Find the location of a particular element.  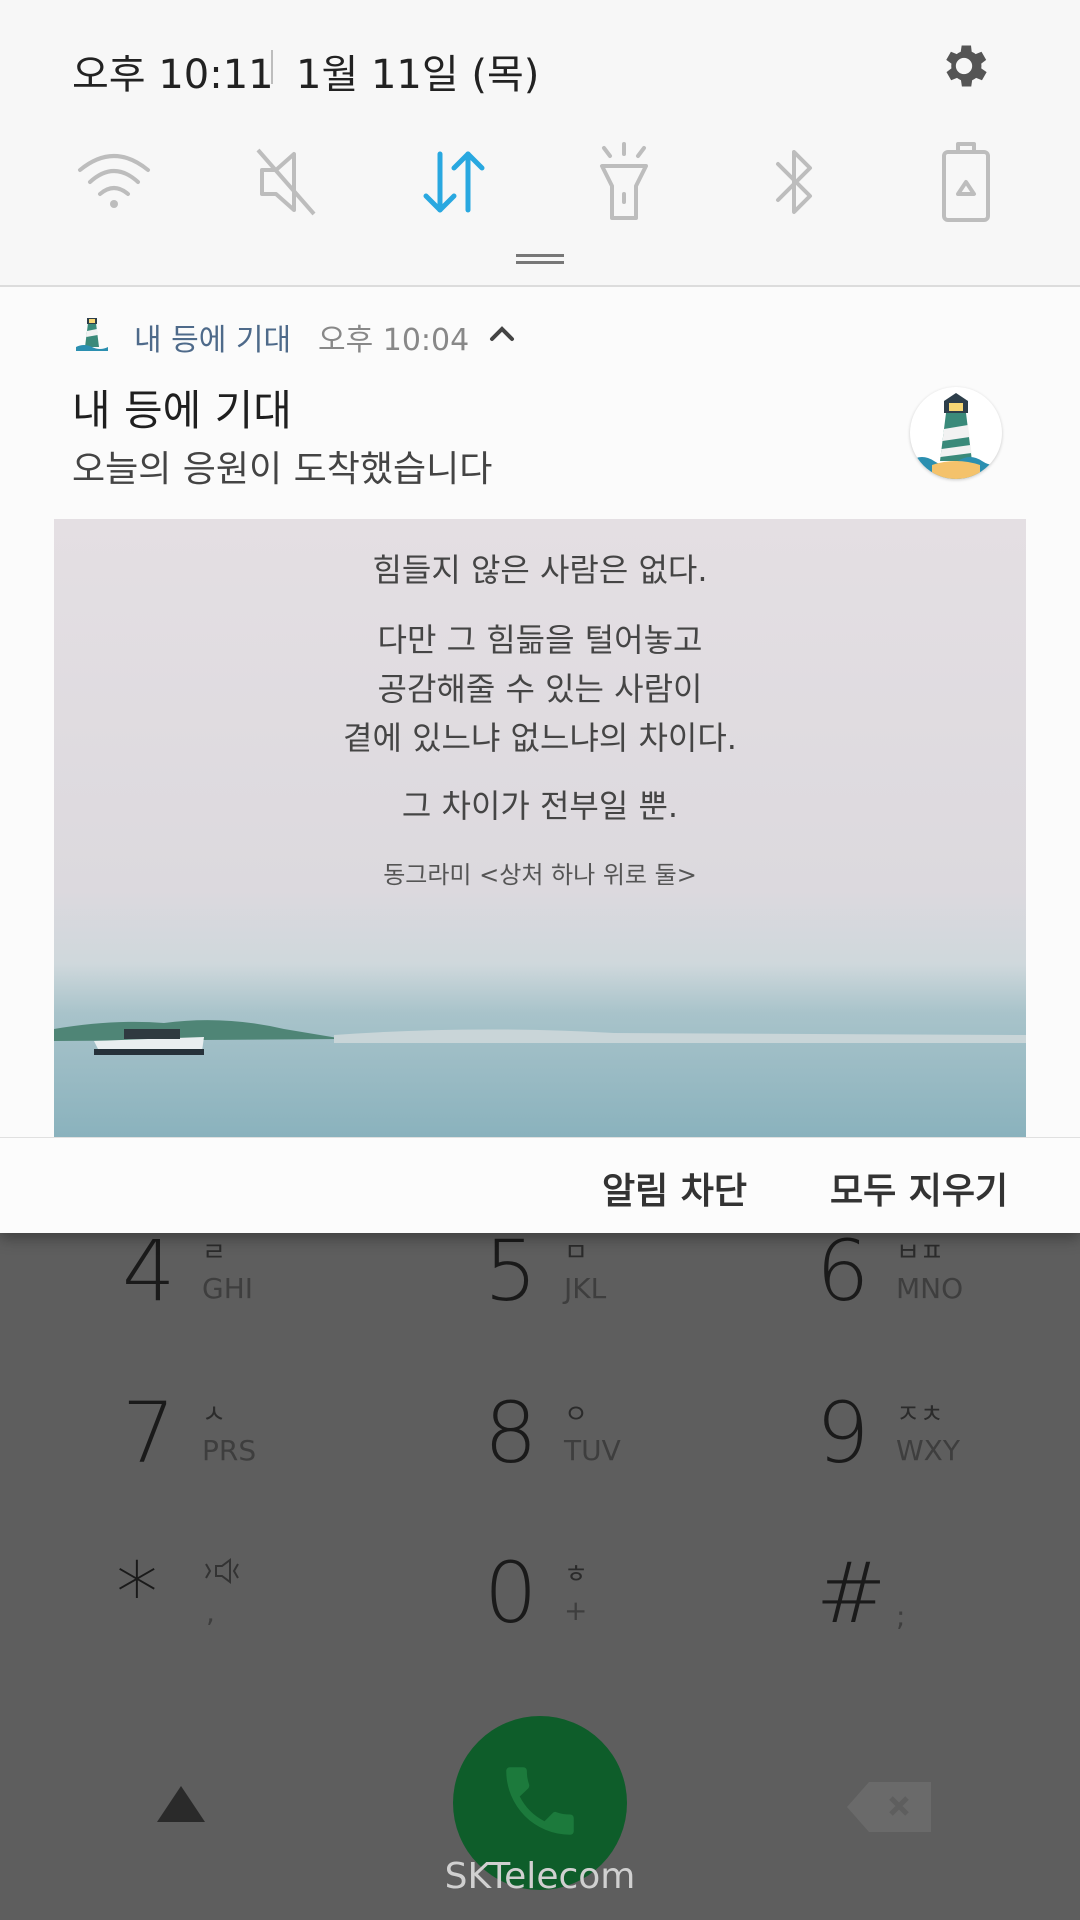

quote-line: 공감해줄 수 있는 사람이 is located at coordinates (540, 689).